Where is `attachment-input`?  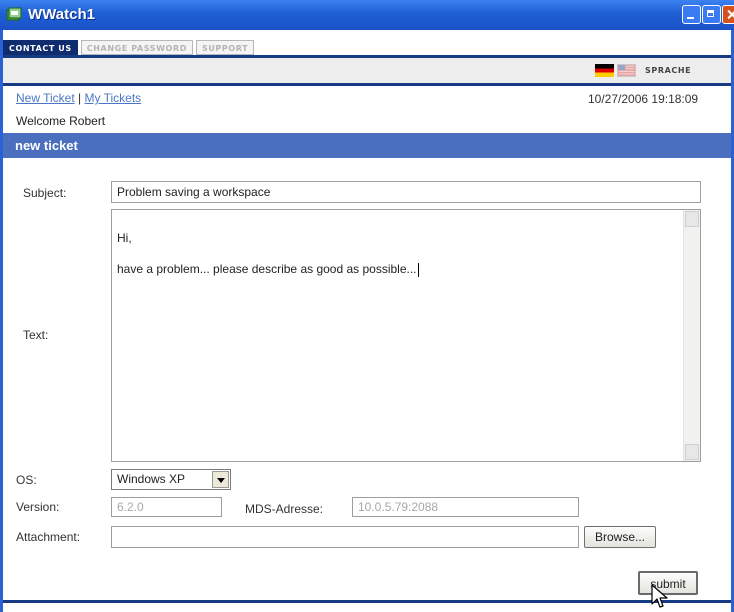 attachment-input is located at coordinates (345, 537).